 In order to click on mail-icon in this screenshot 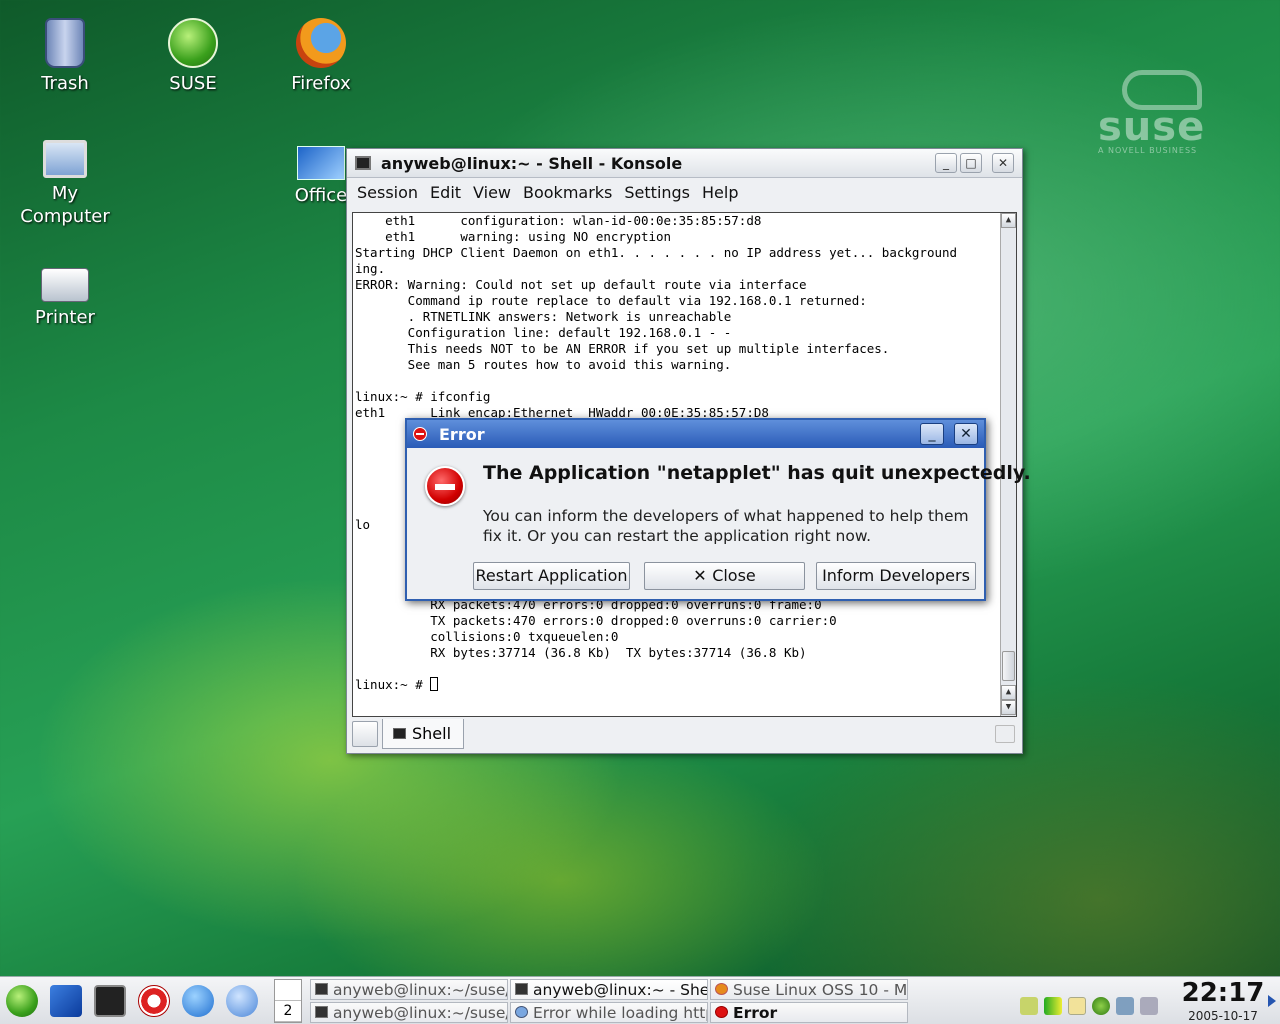, I will do `click(242, 1001)`.